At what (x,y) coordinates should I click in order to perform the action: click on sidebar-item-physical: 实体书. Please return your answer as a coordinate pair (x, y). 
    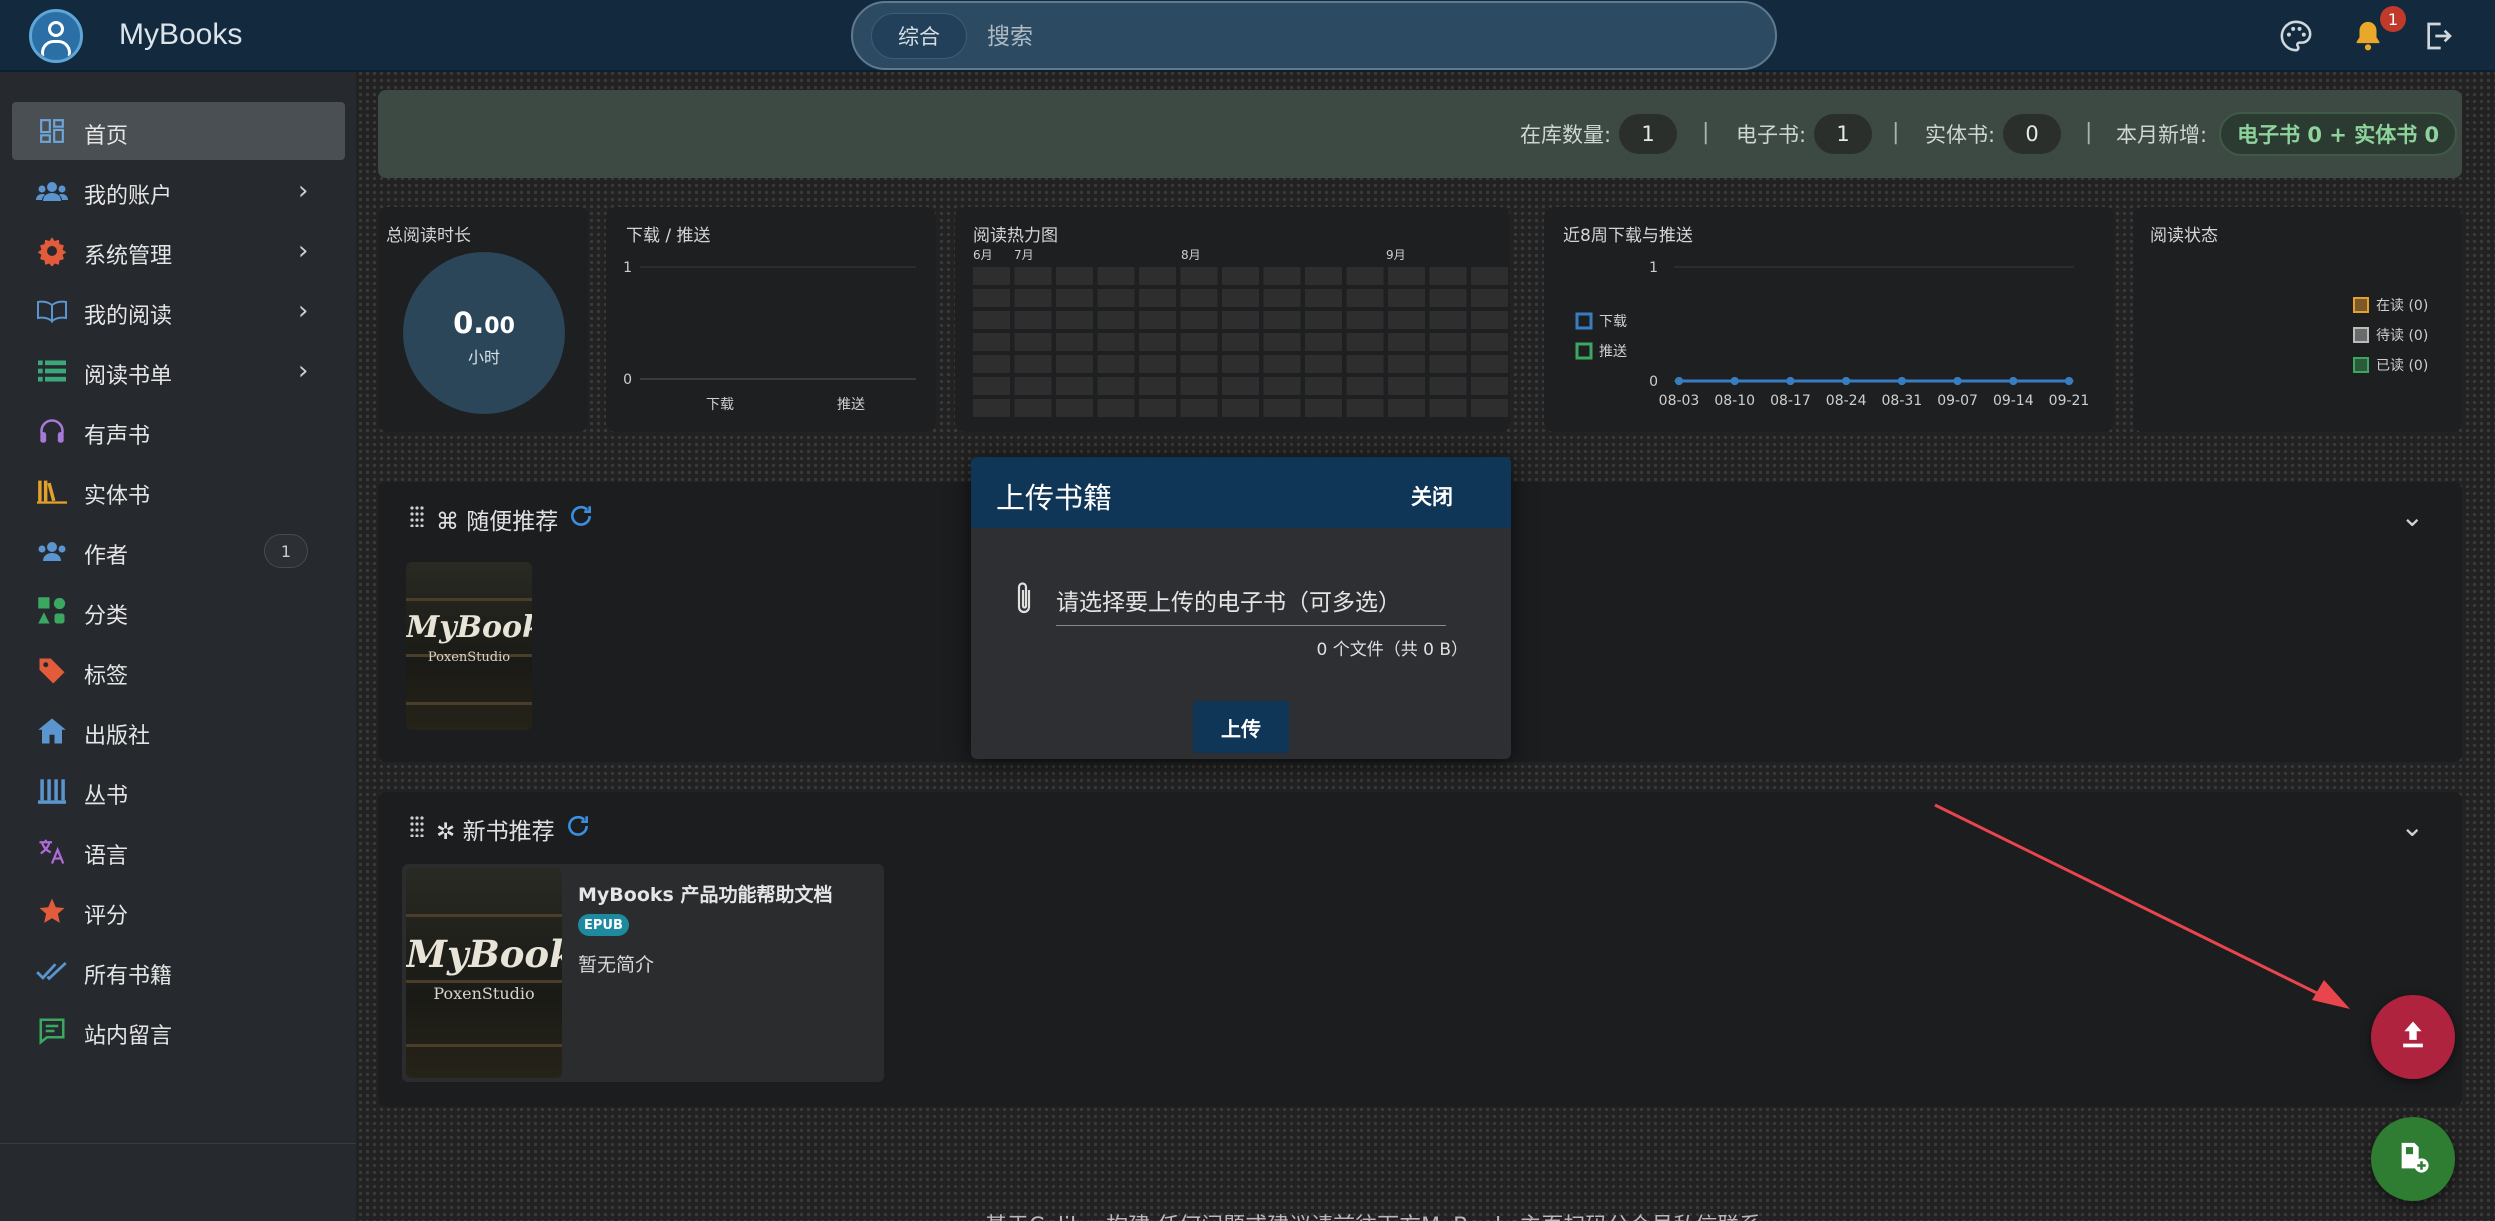
    Looking at the image, I should click on (178, 491).